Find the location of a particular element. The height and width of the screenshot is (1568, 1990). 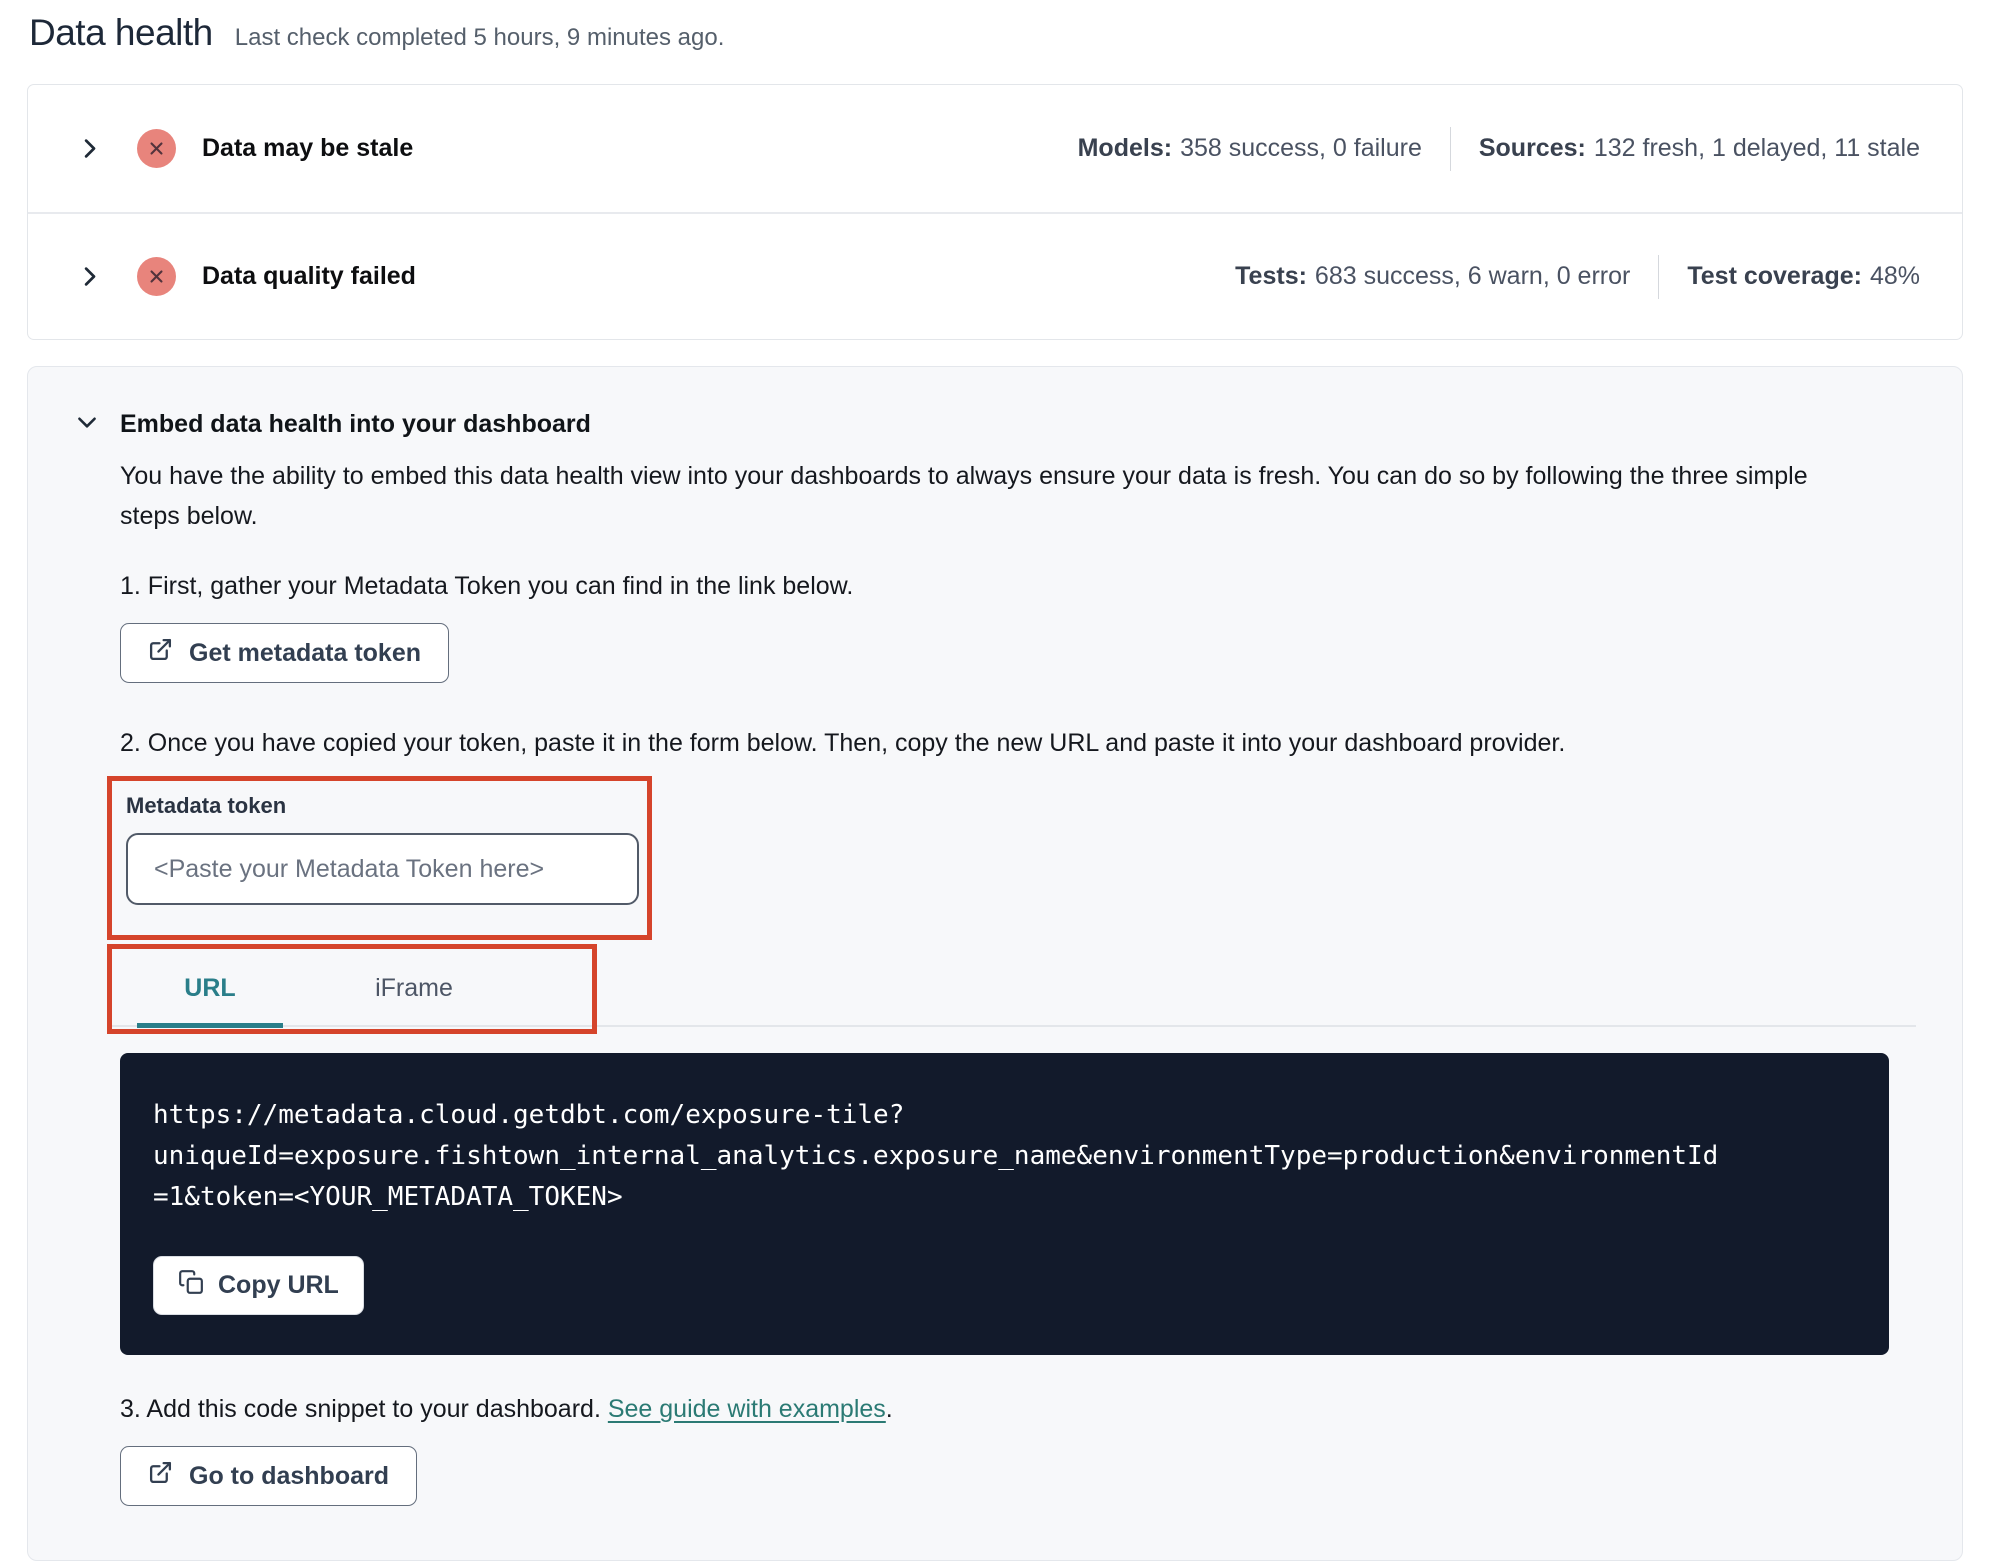

copy-icon is located at coordinates (191, 1285).